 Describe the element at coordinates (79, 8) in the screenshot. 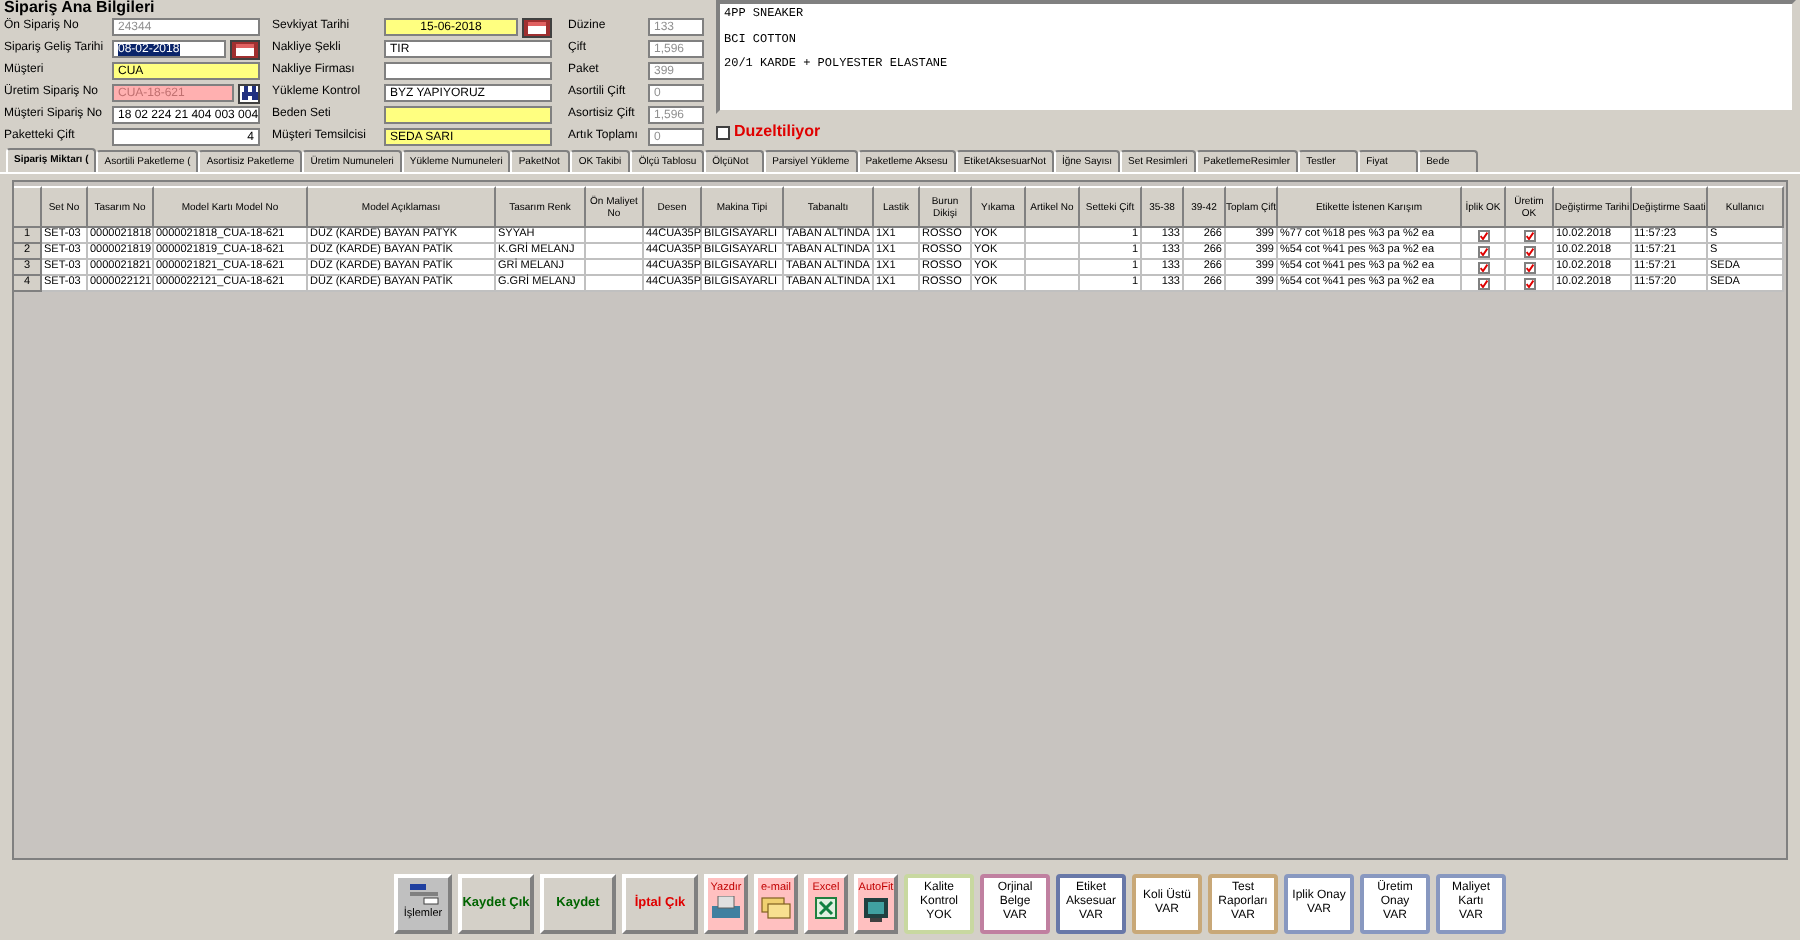

I see `section-title: Sipariş Ana Bilgileri` at that location.